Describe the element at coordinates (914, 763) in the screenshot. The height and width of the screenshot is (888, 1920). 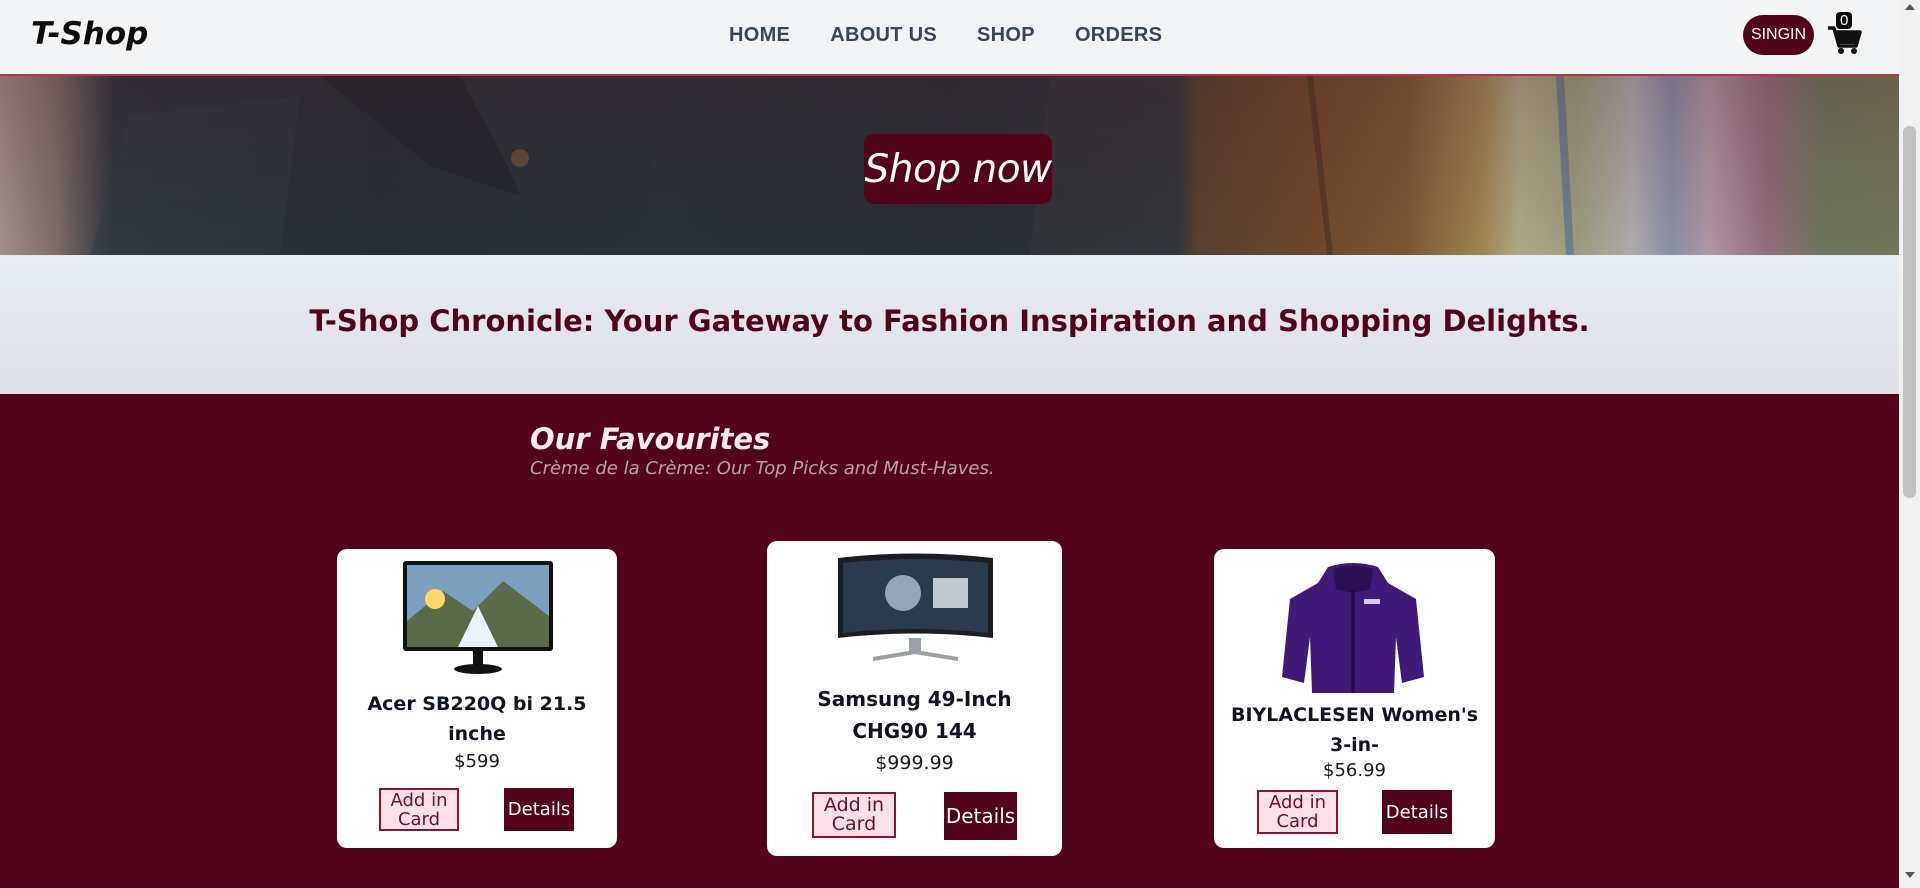
I see `product-price: $999.99` at that location.